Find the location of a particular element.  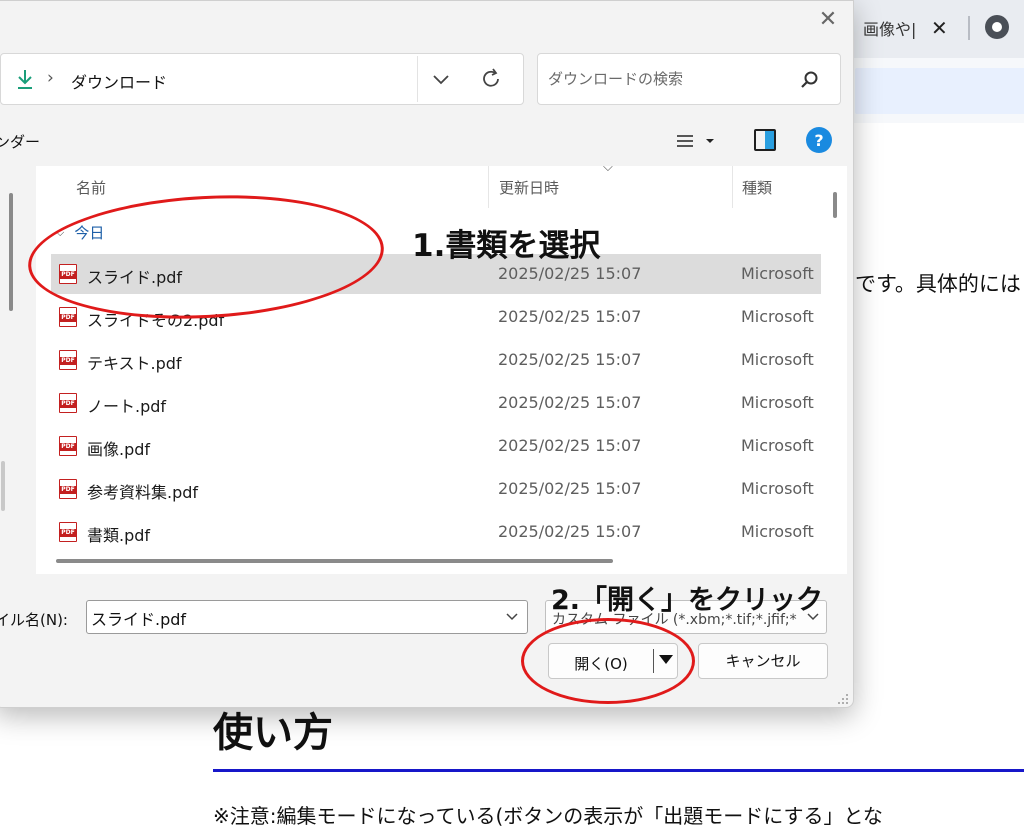

file-name: 参考資料集.pdf is located at coordinates (143, 492).